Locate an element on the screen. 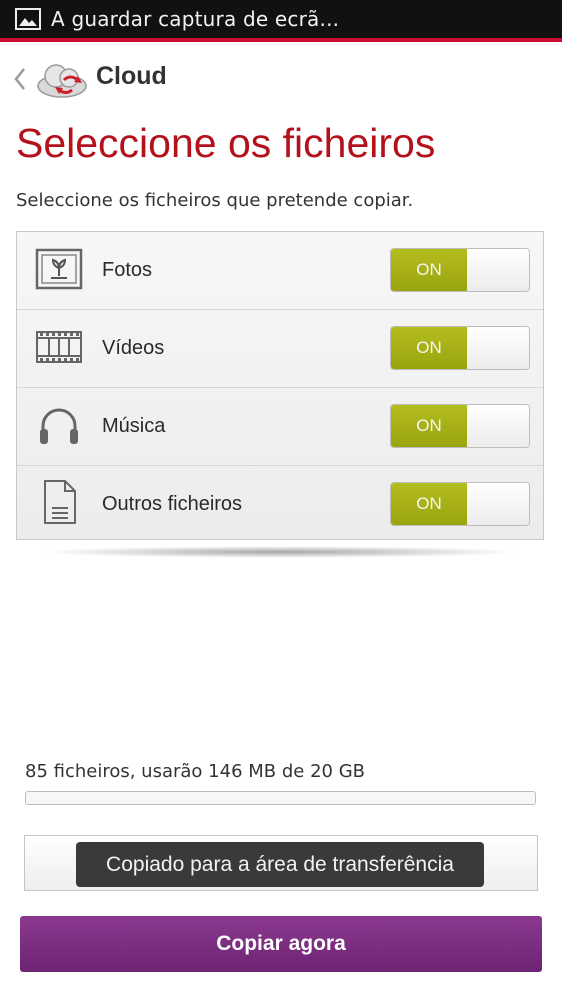  card-shadow is located at coordinates (280, 552).